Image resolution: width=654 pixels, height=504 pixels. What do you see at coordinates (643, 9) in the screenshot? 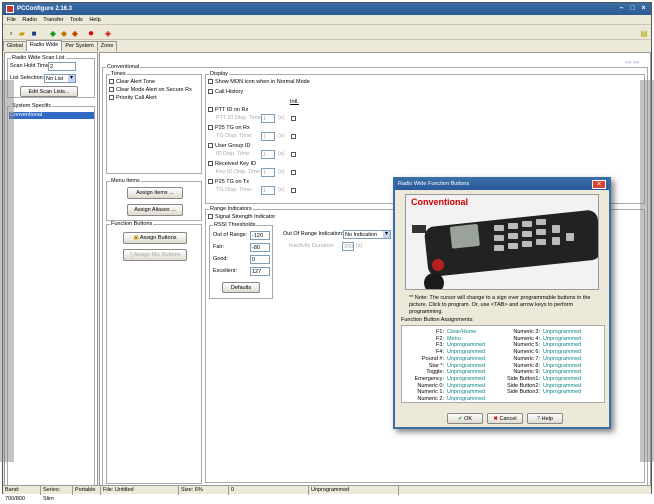
I see `close-icon: ×` at bounding box center [643, 9].